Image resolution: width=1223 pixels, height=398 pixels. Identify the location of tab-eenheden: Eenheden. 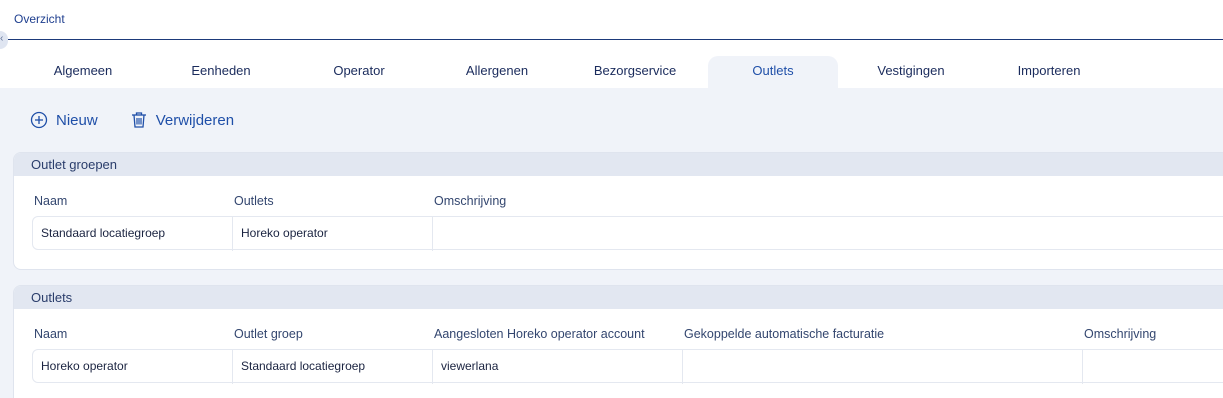
(221, 72).